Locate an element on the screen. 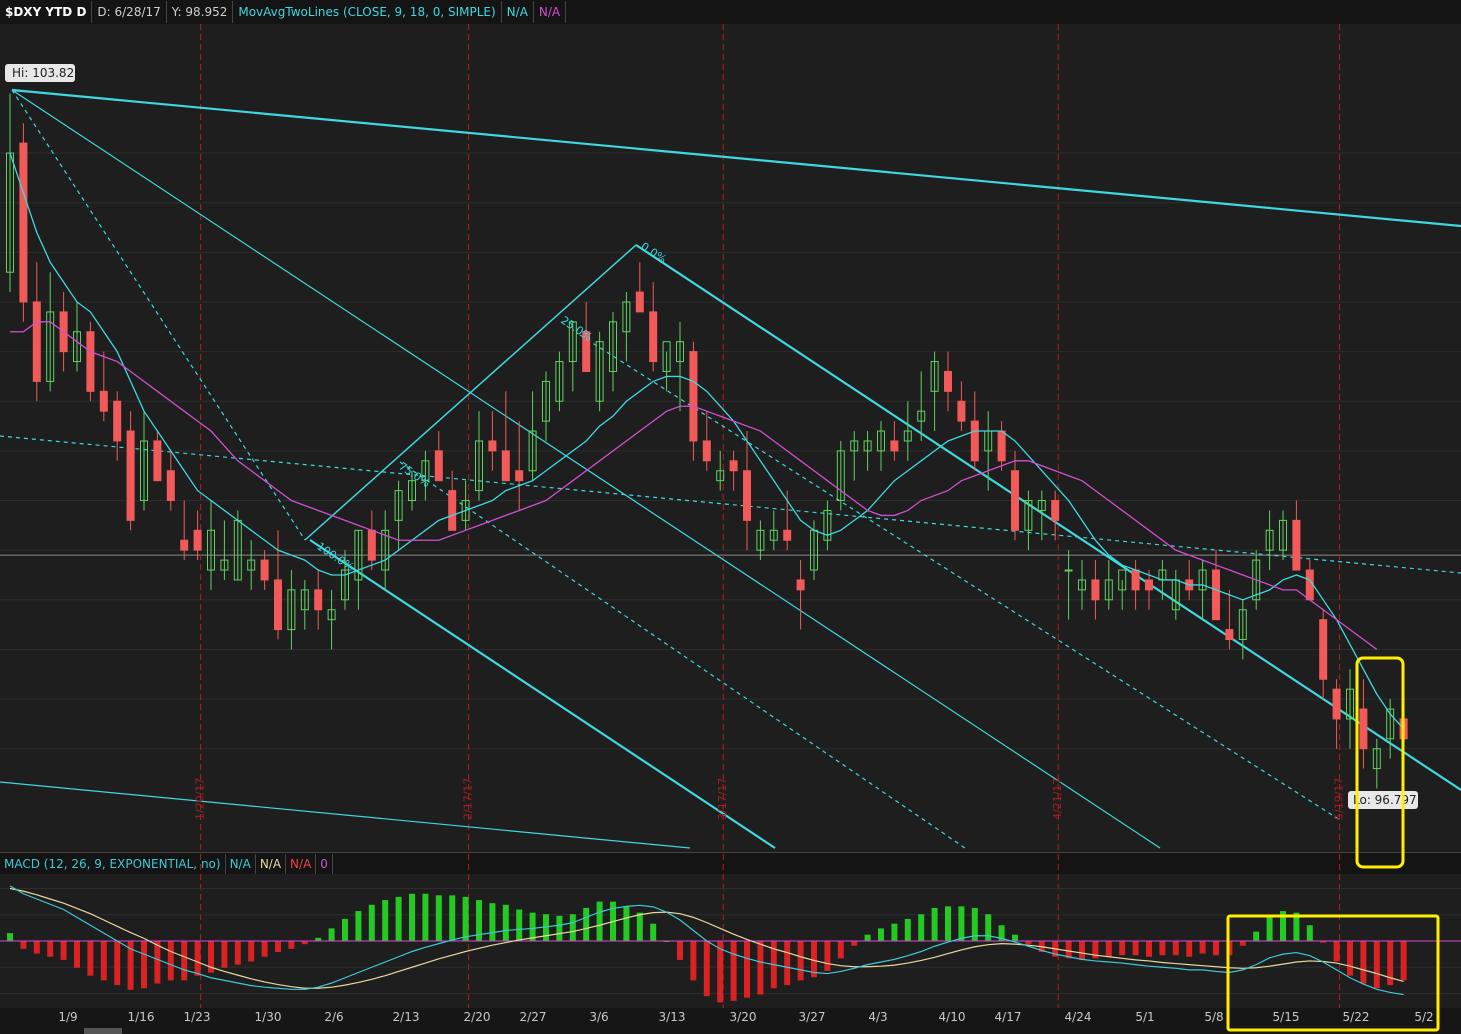  macd-diff-value: N/A is located at coordinates (301, 864).